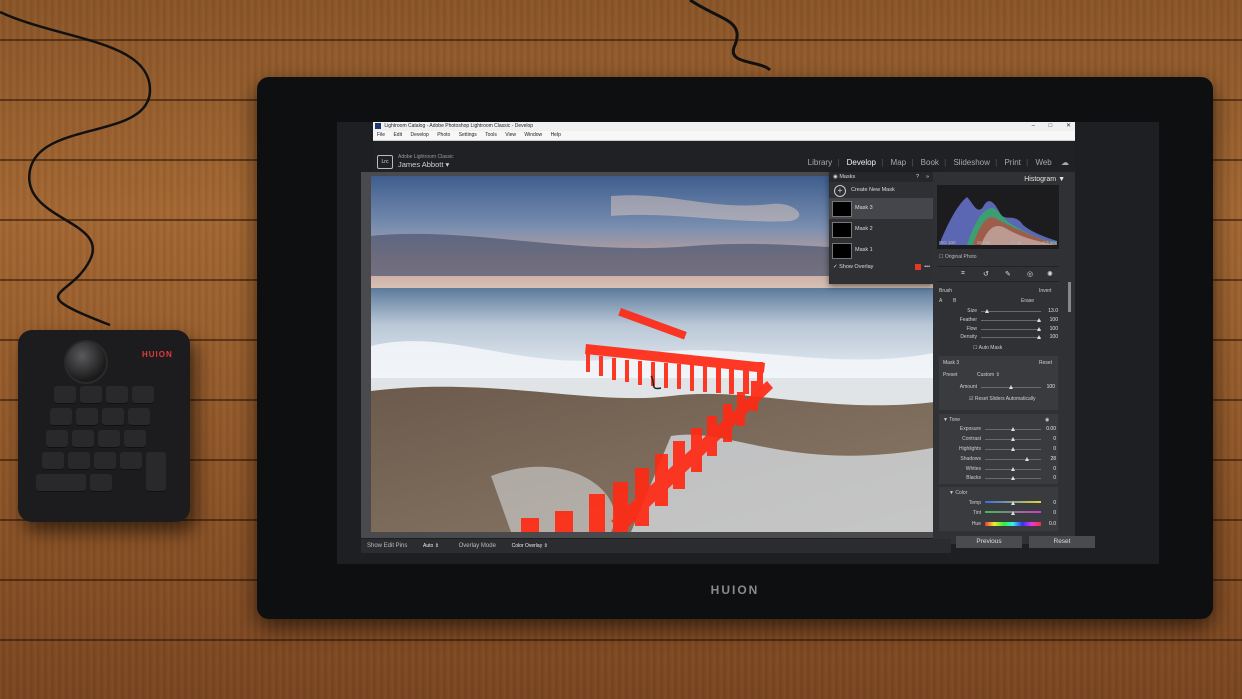 The height and width of the screenshot is (699, 1242). I want to click on reset-button: Reset, so click(1062, 542).